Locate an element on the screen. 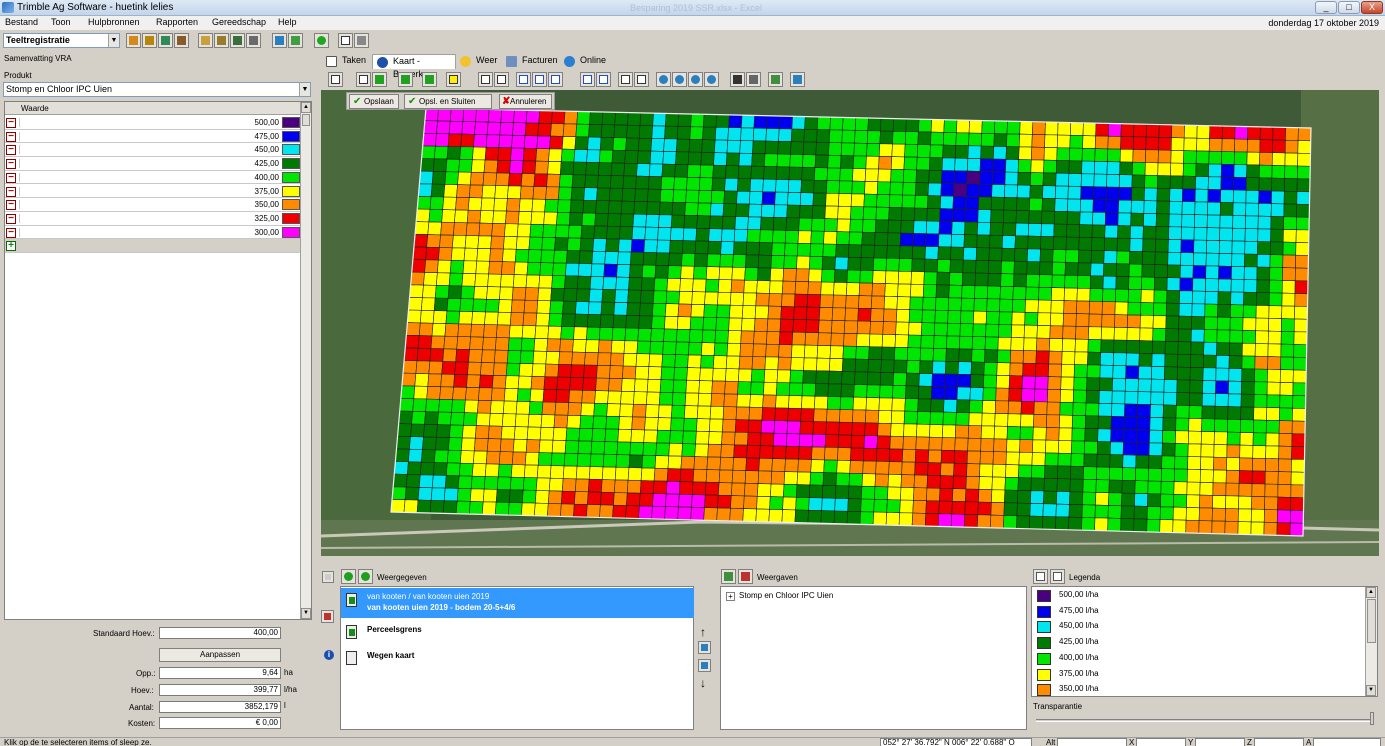 The width and height of the screenshot is (1385, 746). add-row: + is located at coordinates (153, 246).